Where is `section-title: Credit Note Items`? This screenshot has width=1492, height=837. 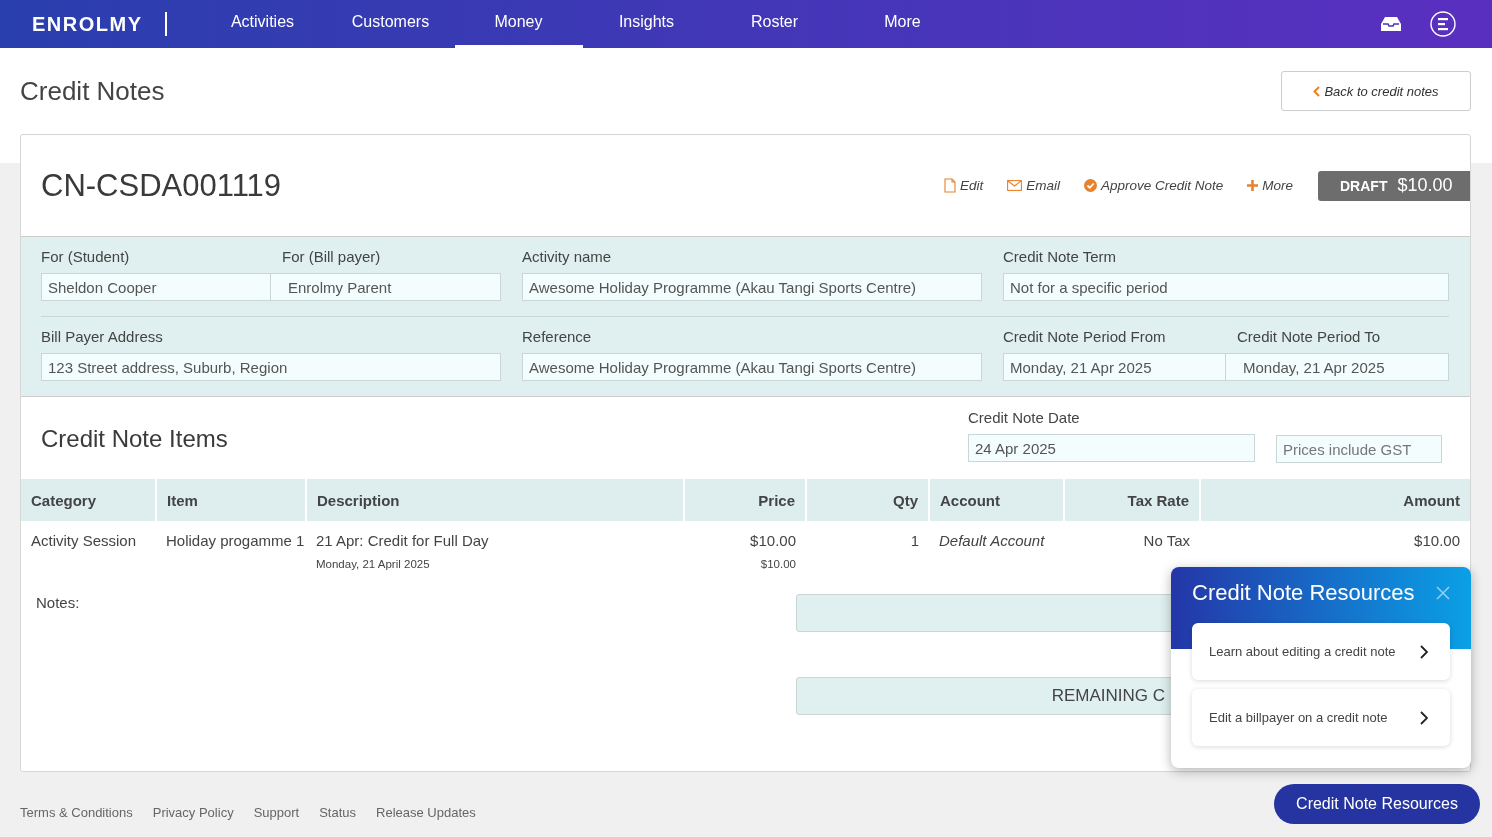
section-title: Credit Note Items is located at coordinates (134, 439).